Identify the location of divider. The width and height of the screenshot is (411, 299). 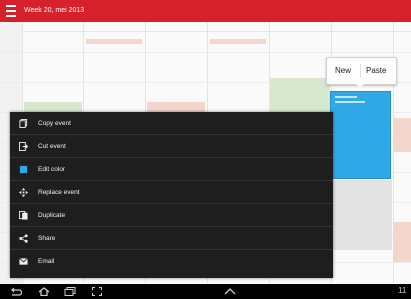
(360, 71).